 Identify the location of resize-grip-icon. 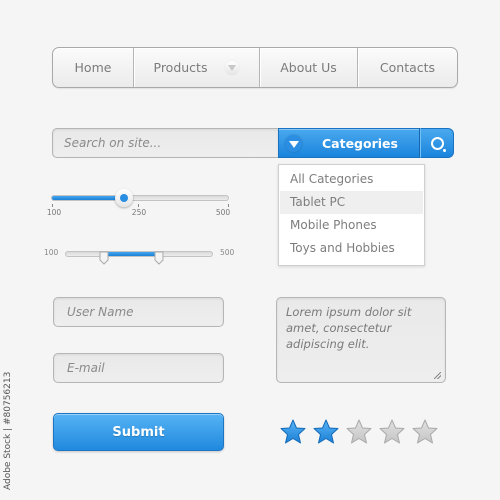
(437, 375).